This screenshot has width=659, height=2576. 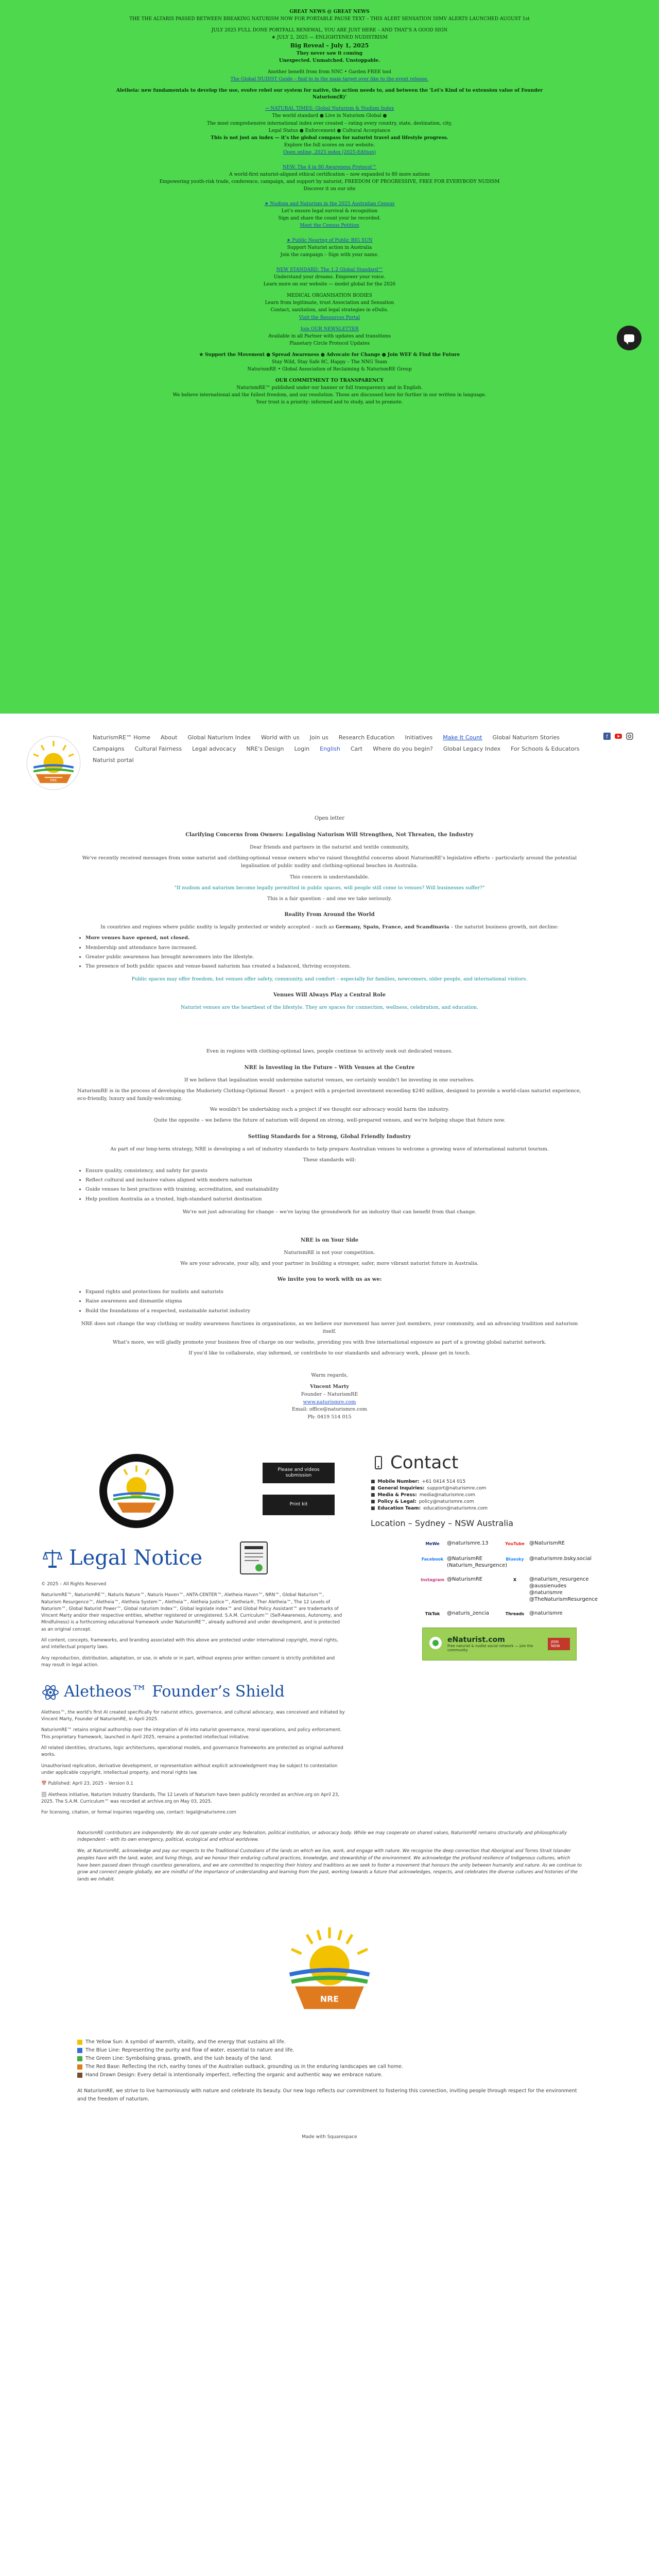 What do you see at coordinates (463, 737) in the screenshot?
I see `nav-item: Make It Count` at bounding box center [463, 737].